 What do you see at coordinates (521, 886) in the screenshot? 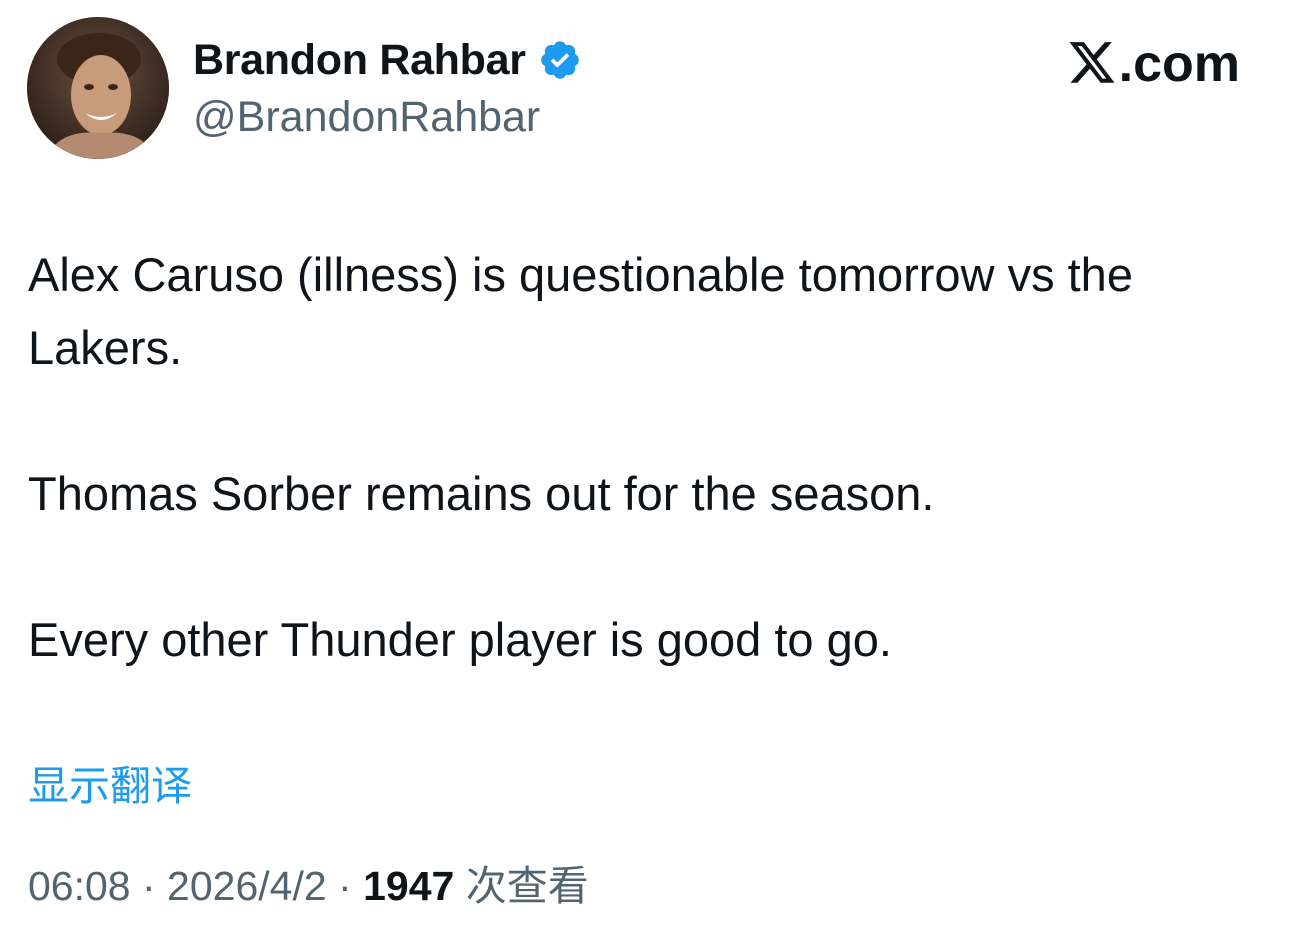
I see `views-label: 次查看` at bounding box center [521, 886].